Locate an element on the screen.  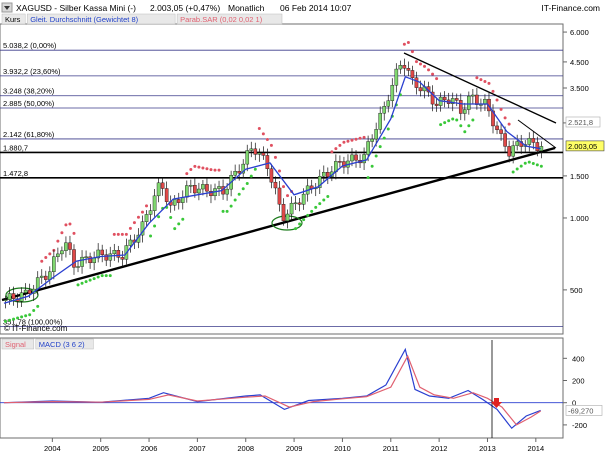
price-tick-label: 1.500 is located at coordinates (579, 176).